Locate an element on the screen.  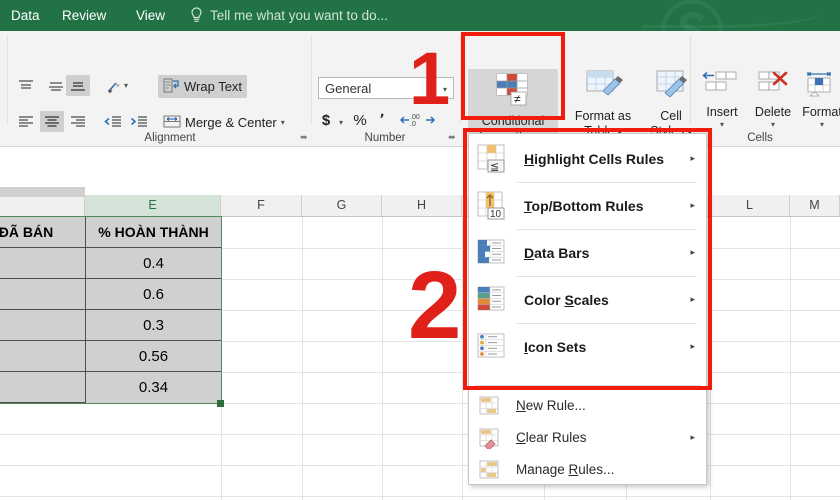
column-header-row: E F G H L M is located at coordinates (420, 206).